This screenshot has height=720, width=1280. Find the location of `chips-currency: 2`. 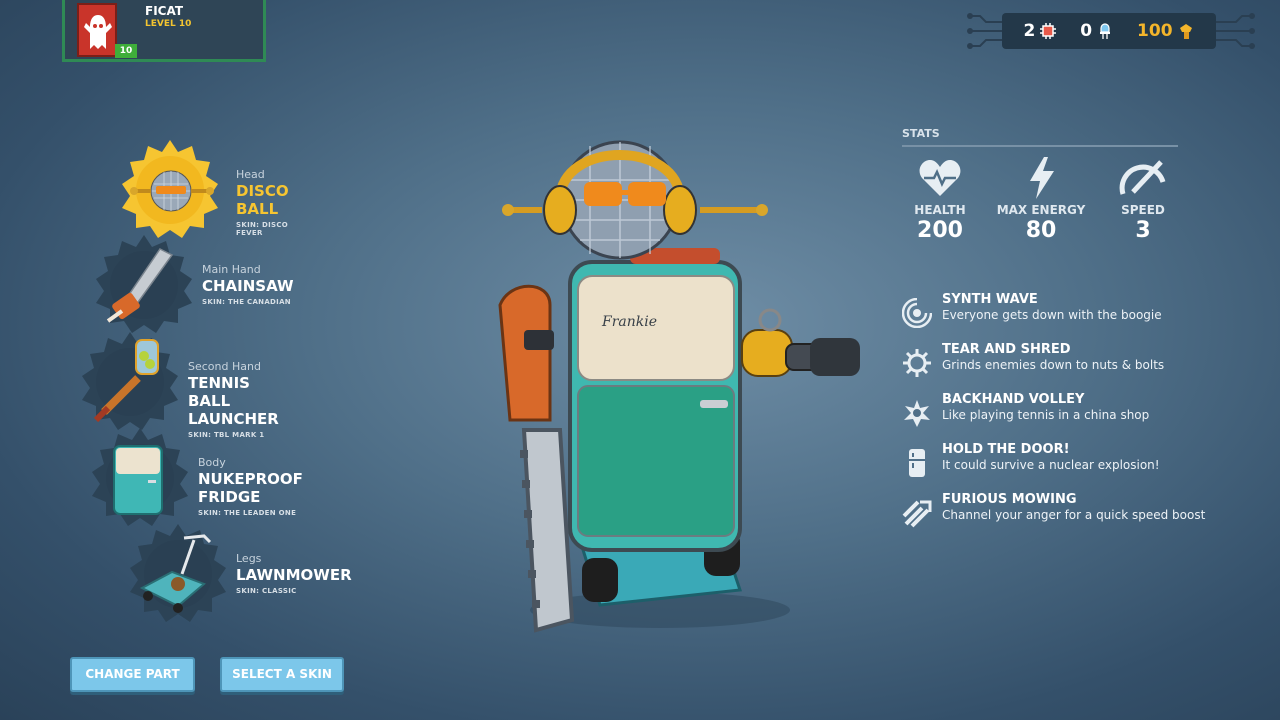

chips-currency: 2 is located at coordinates (1040, 31).